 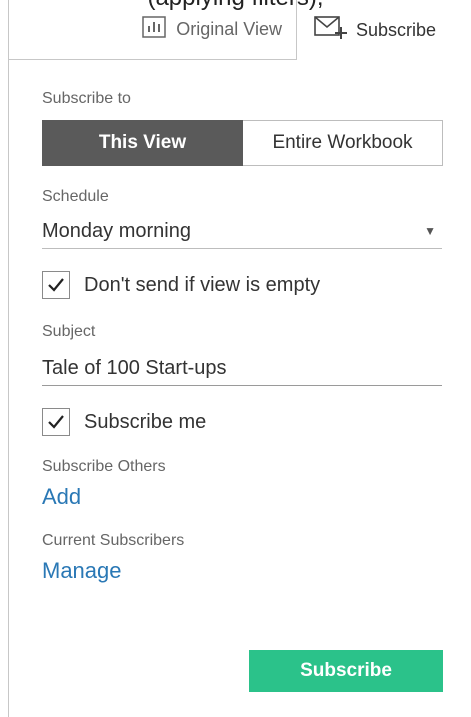 What do you see at coordinates (331, 30) in the screenshot?
I see `mail-plus-icon` at bounding box center [331, 30].